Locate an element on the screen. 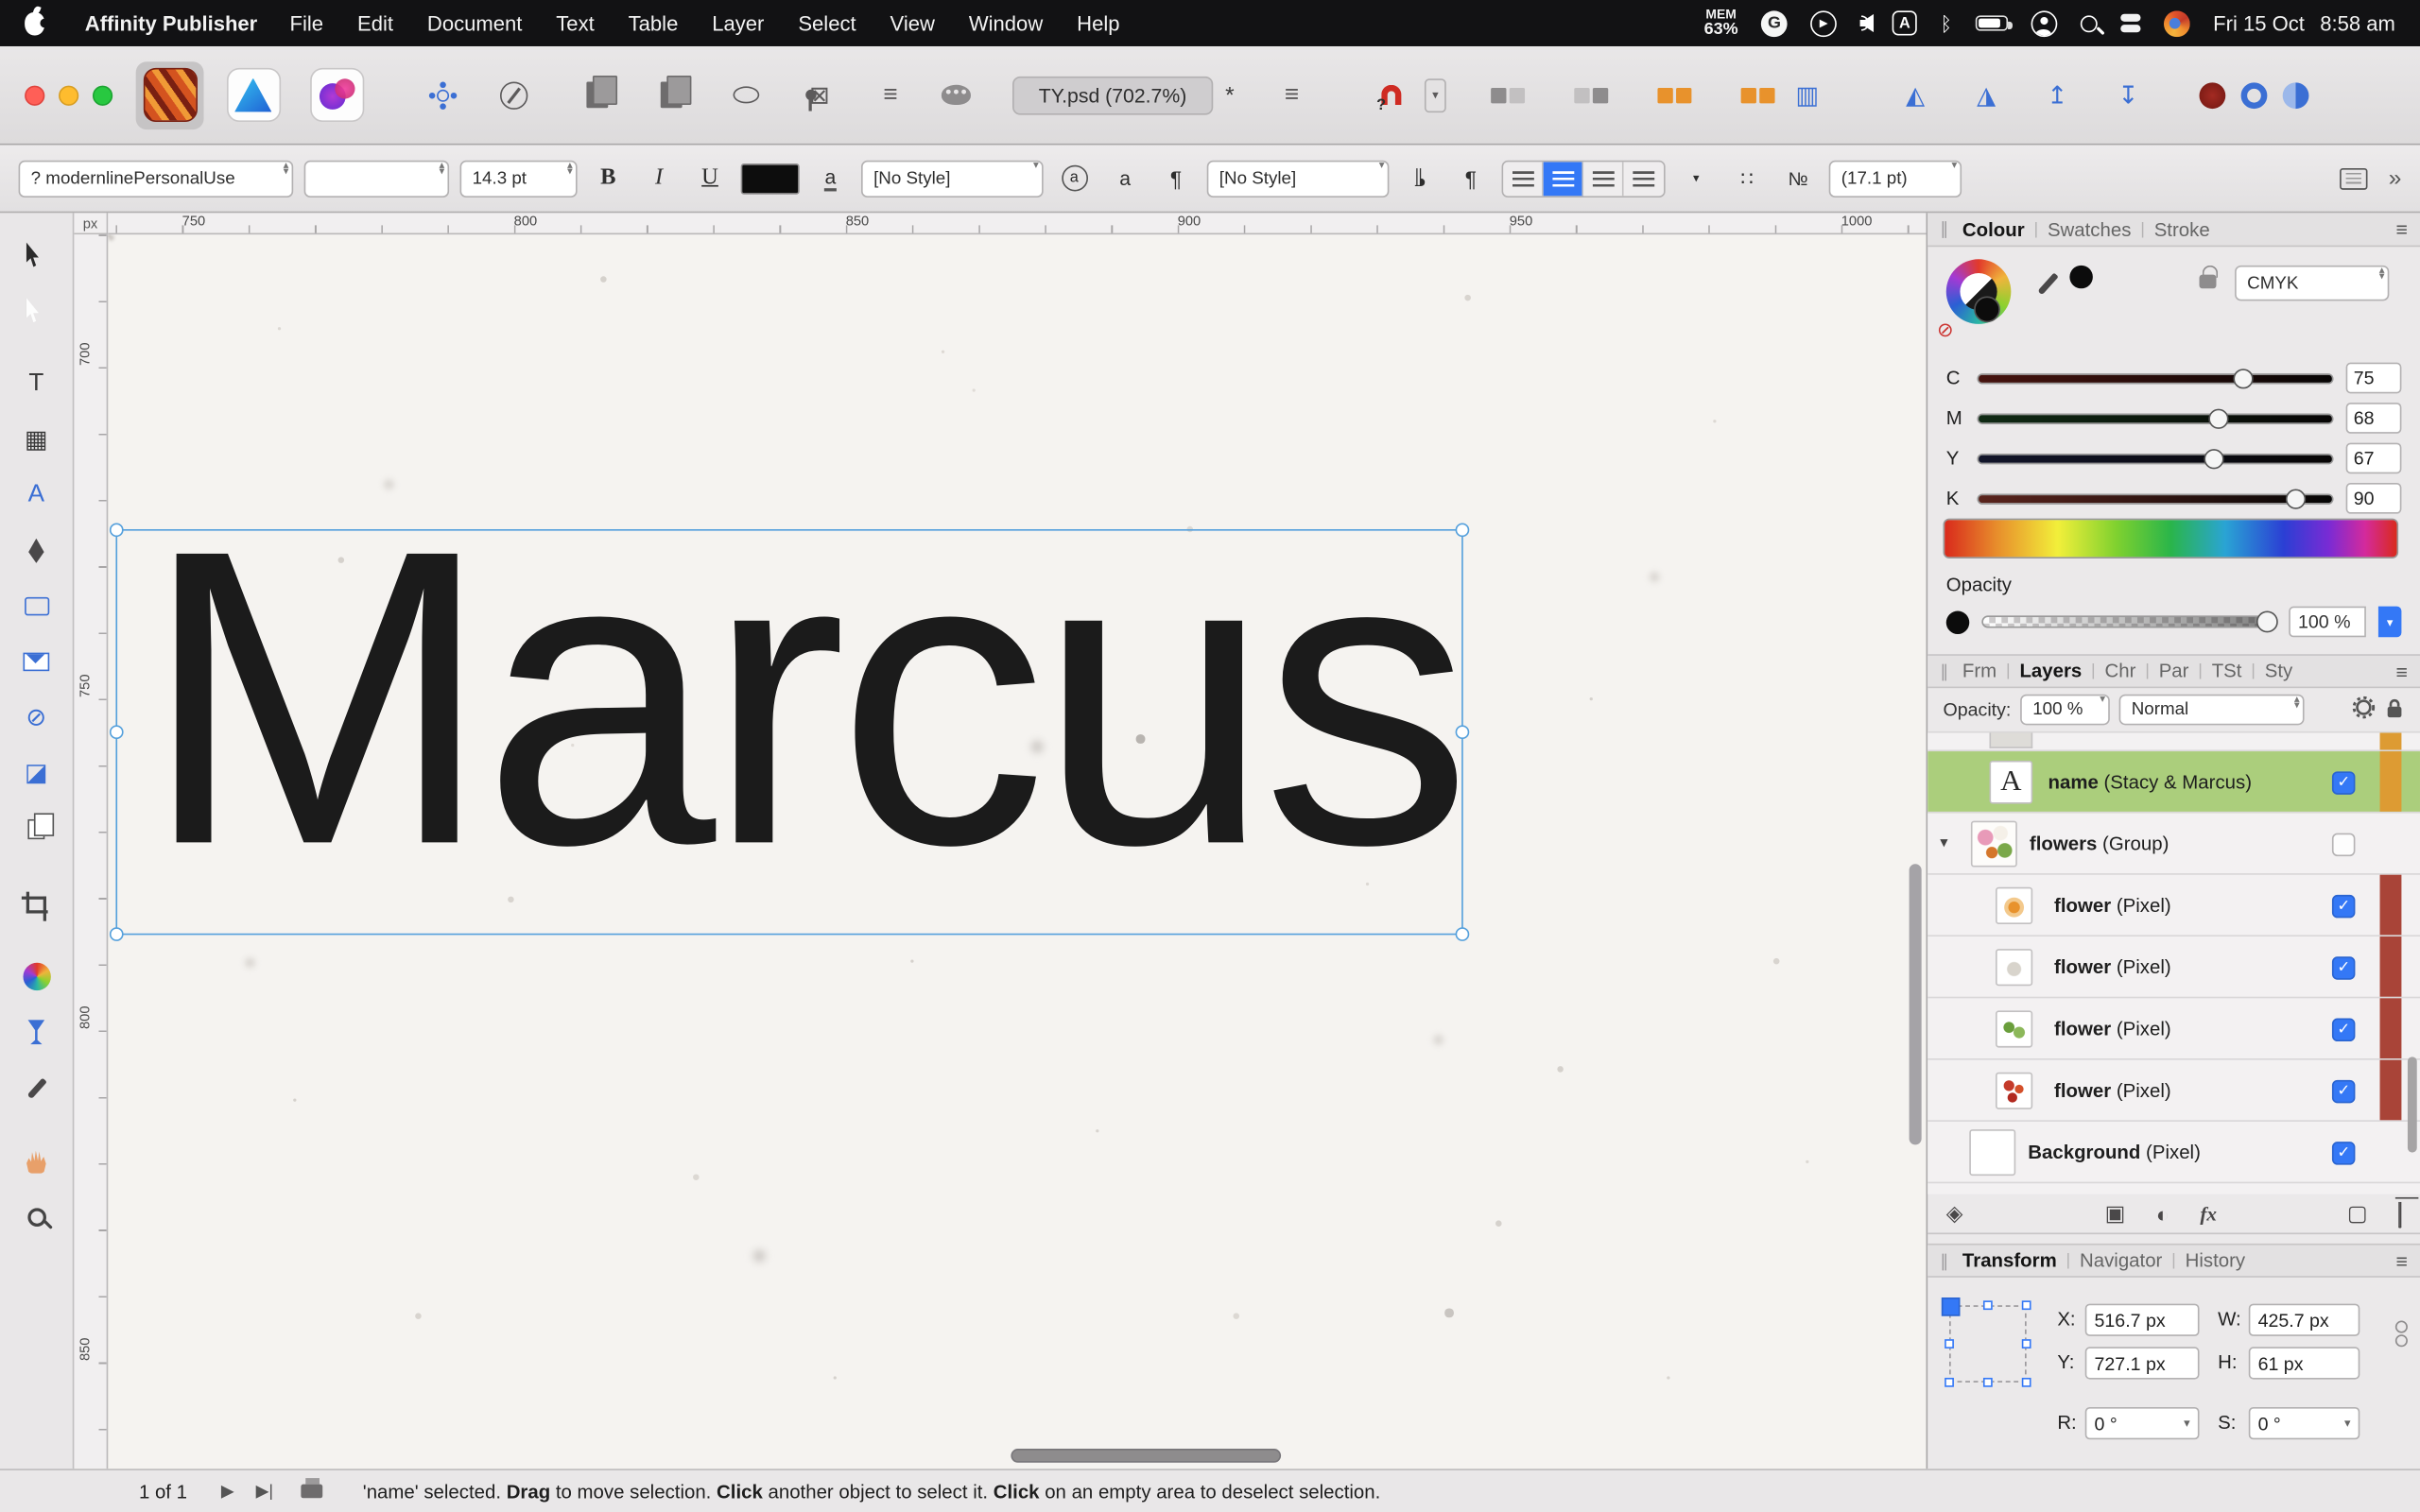  text-columns-button: ▥ is located at coordinates (1807, 94).